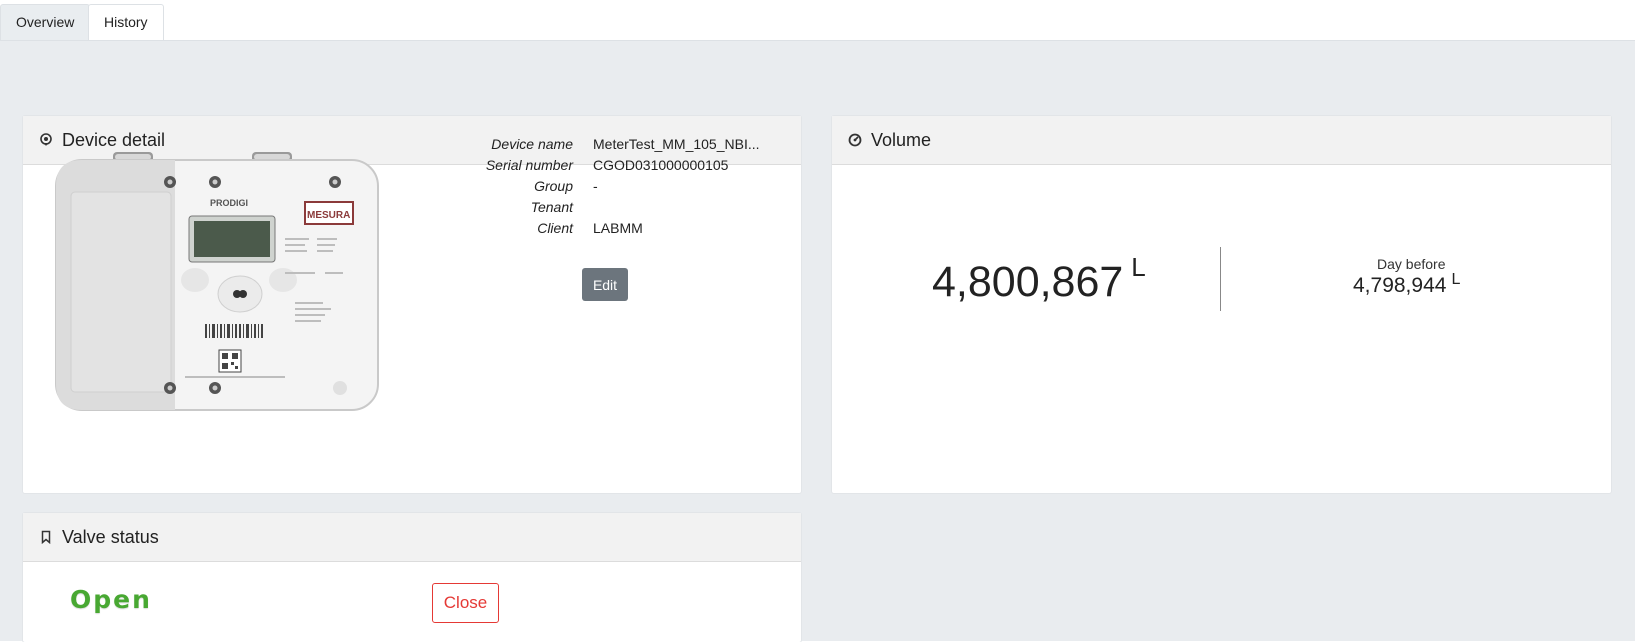  I want to click on valve-status-header: Valve status, so click(412, 537).